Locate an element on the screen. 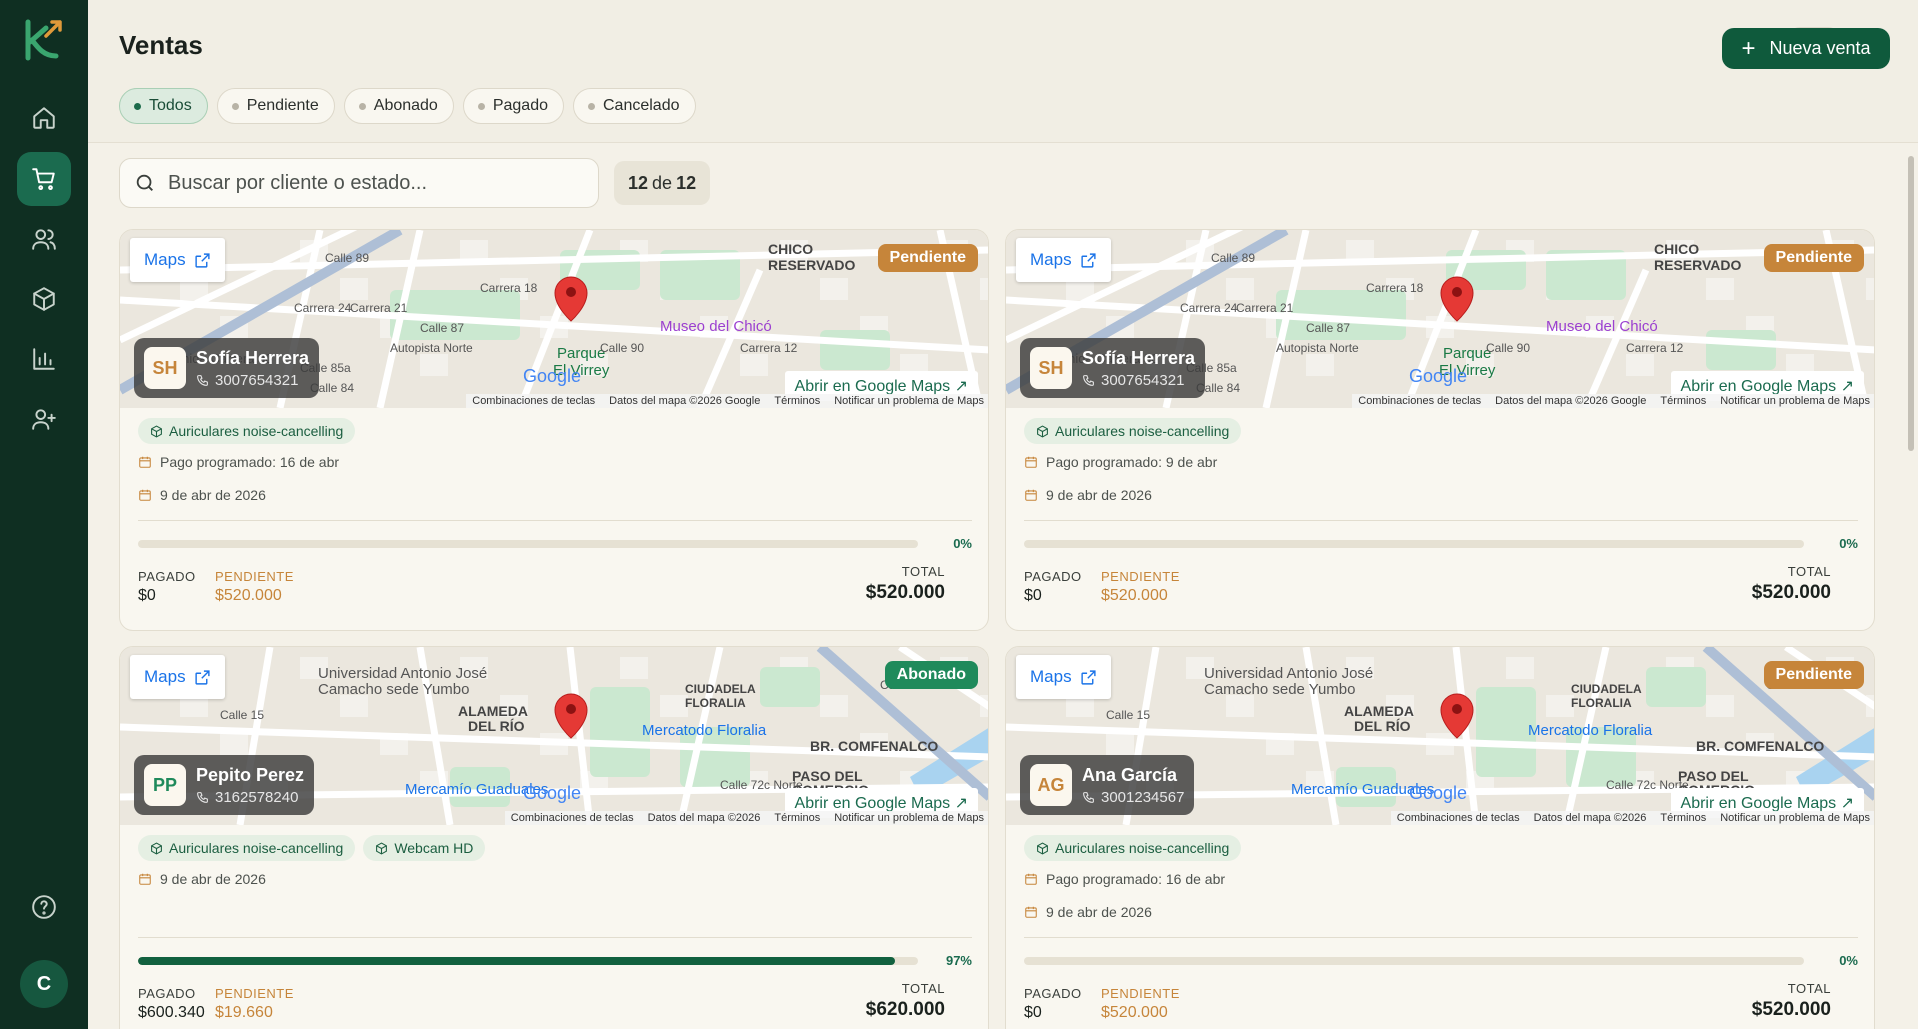 This screenshot has width=1918, height=1029. map-label: DEL RÍO is located at coordinates (1382, 726).